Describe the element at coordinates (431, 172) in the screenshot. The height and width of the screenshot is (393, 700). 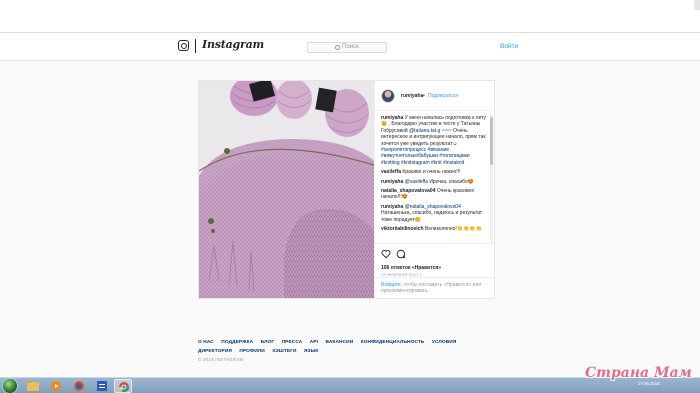
I see `comment-text: Красиво и очень нежно!!!` at that location.